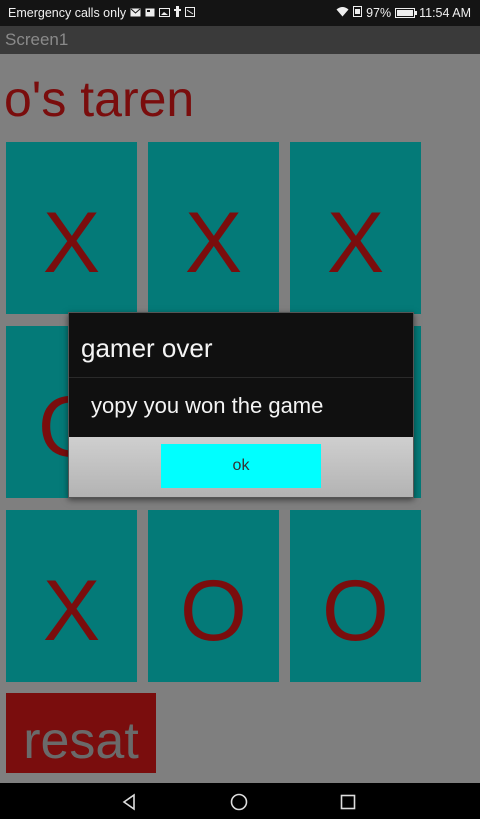 The width and height of the screenshot is (480, 819). Describe the element at coordinates (240, 40) in the screenshot. I see `title-bar: Screen1` at that location.